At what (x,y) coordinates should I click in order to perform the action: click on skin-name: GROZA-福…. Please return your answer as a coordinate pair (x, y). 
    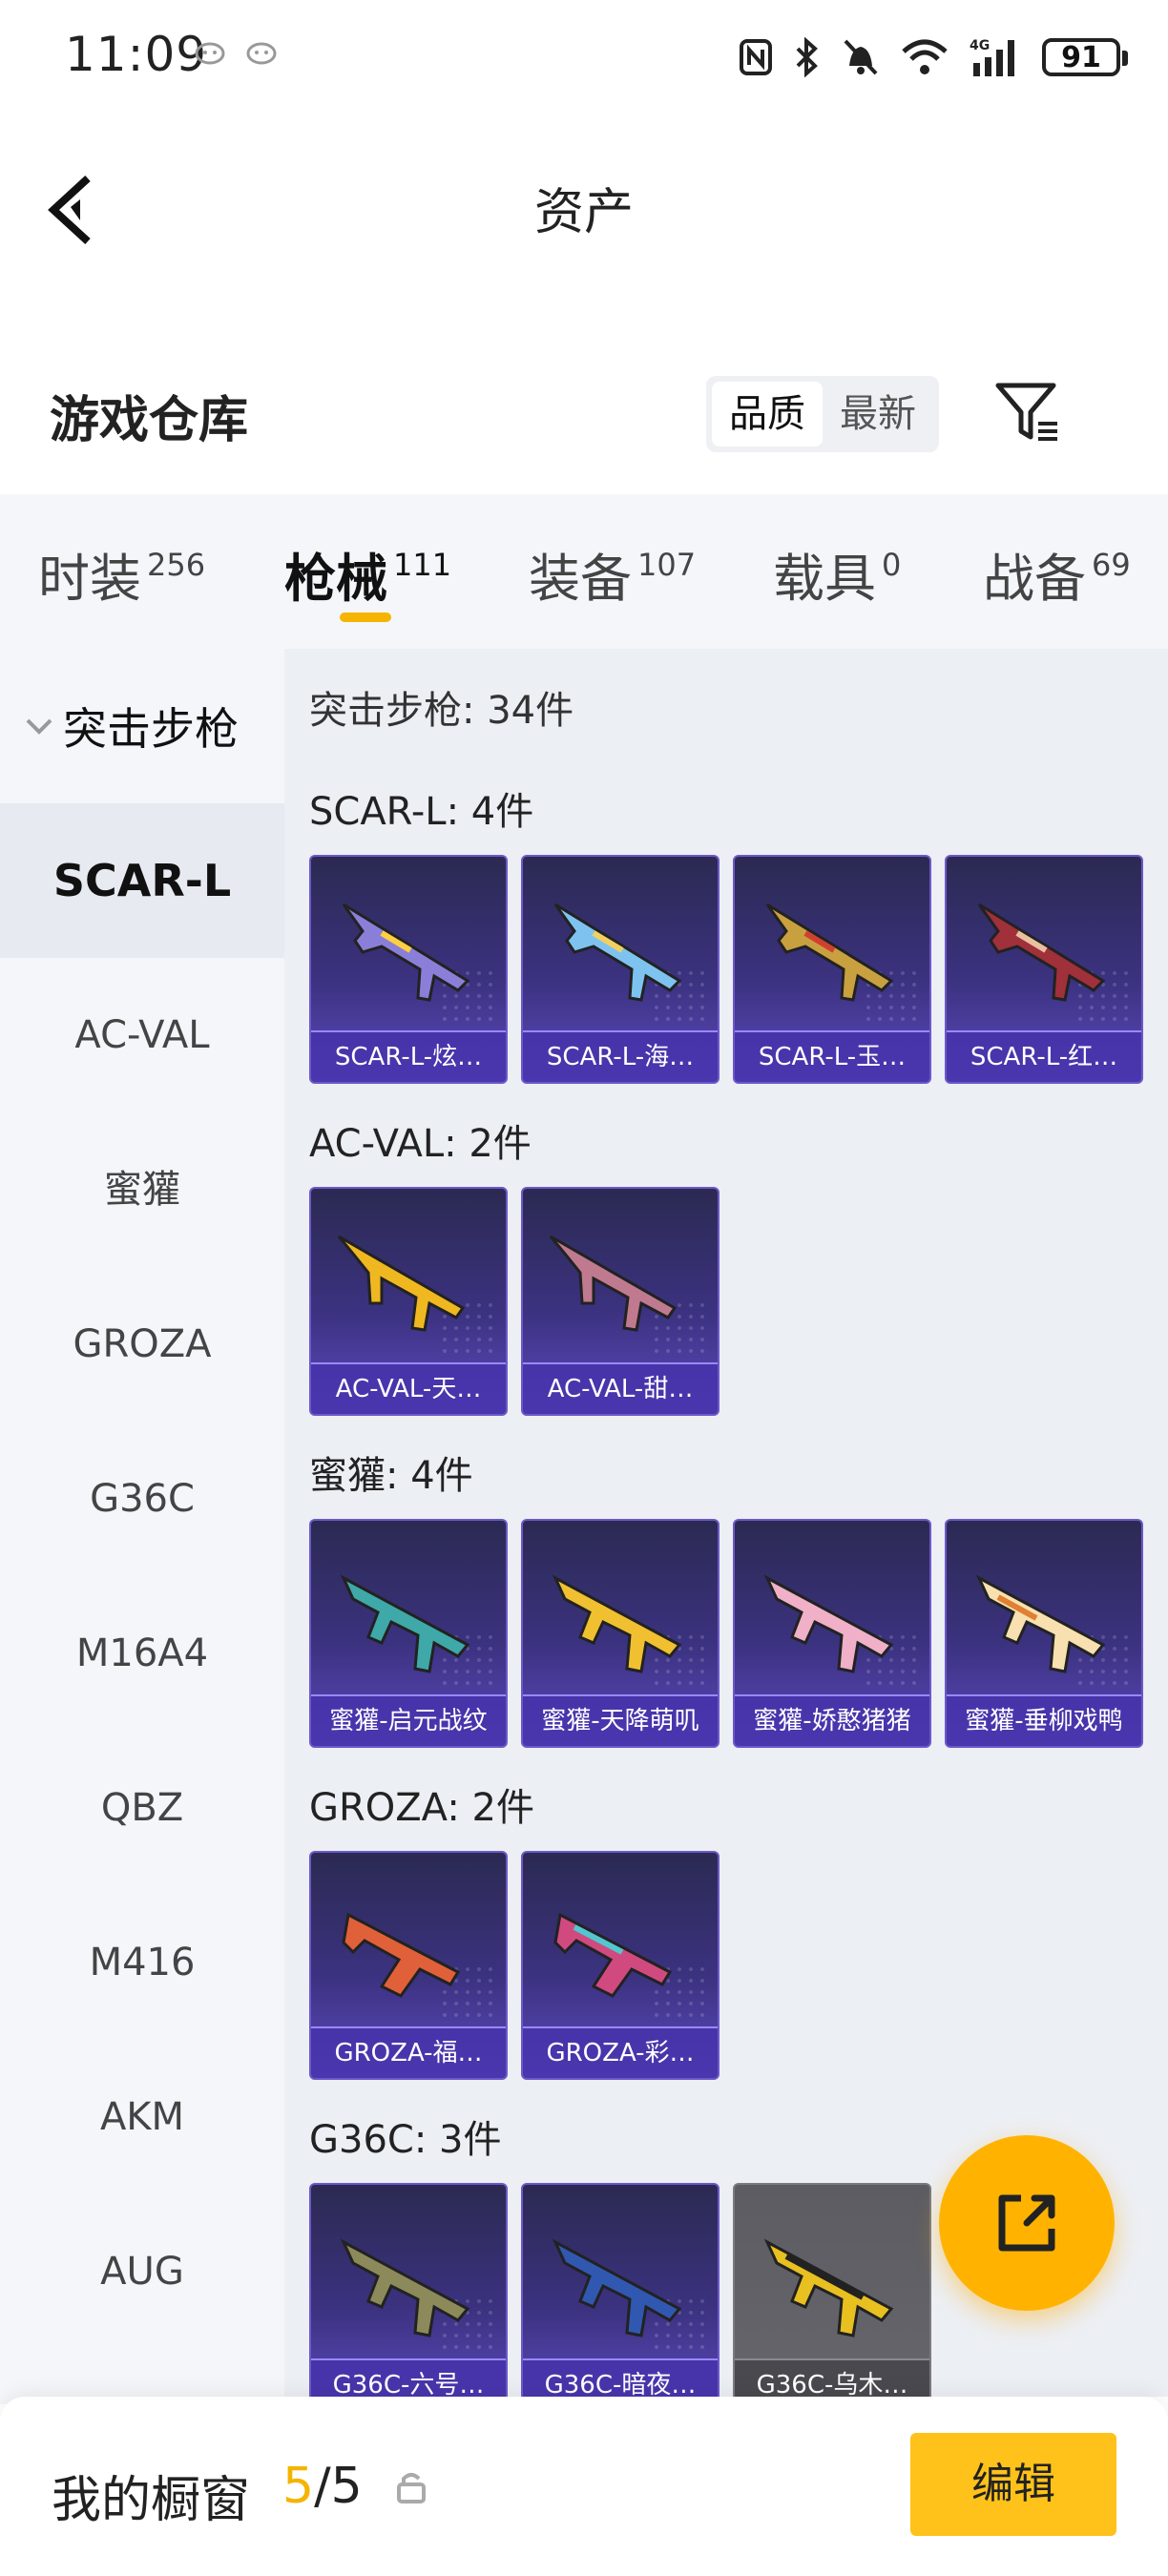
    Looking at the image, I should click on (408, 2052).